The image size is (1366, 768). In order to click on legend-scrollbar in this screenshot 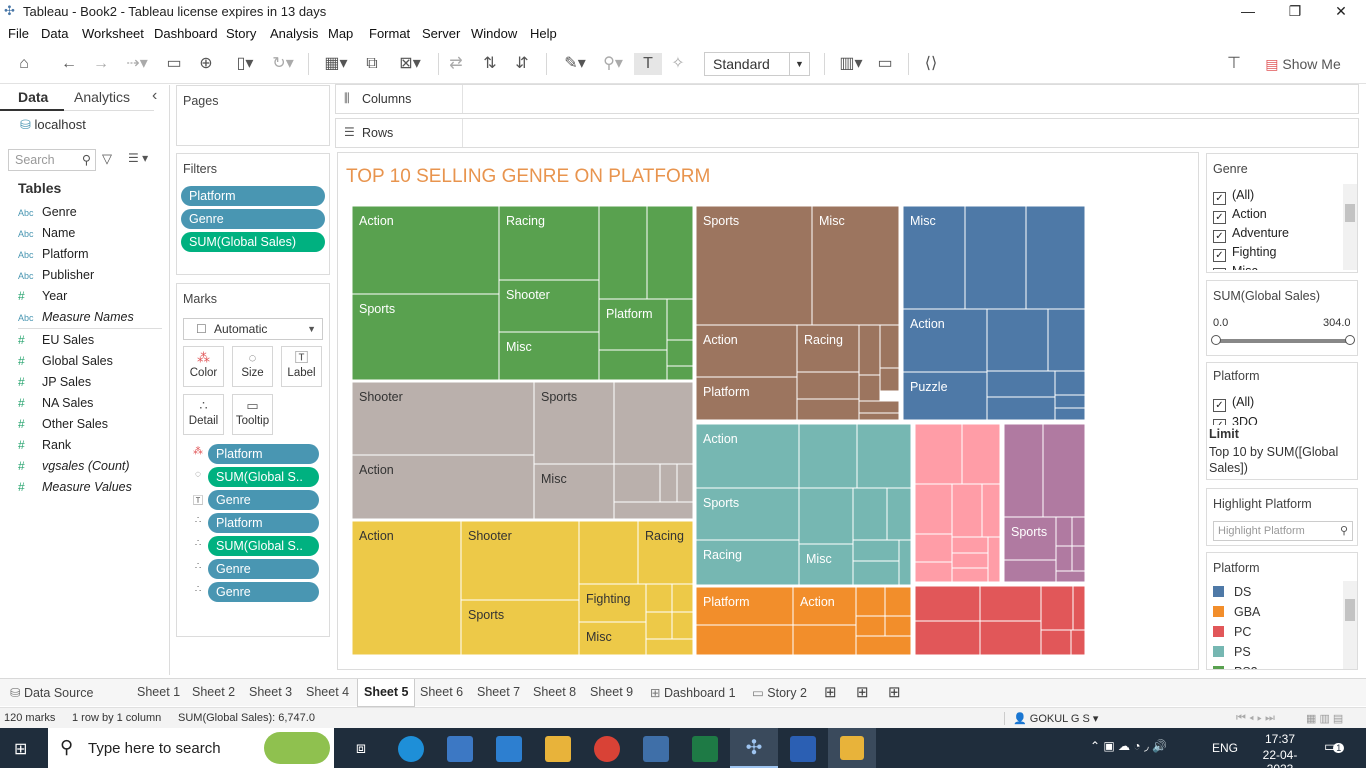, I will do `click(1350, 625)`.